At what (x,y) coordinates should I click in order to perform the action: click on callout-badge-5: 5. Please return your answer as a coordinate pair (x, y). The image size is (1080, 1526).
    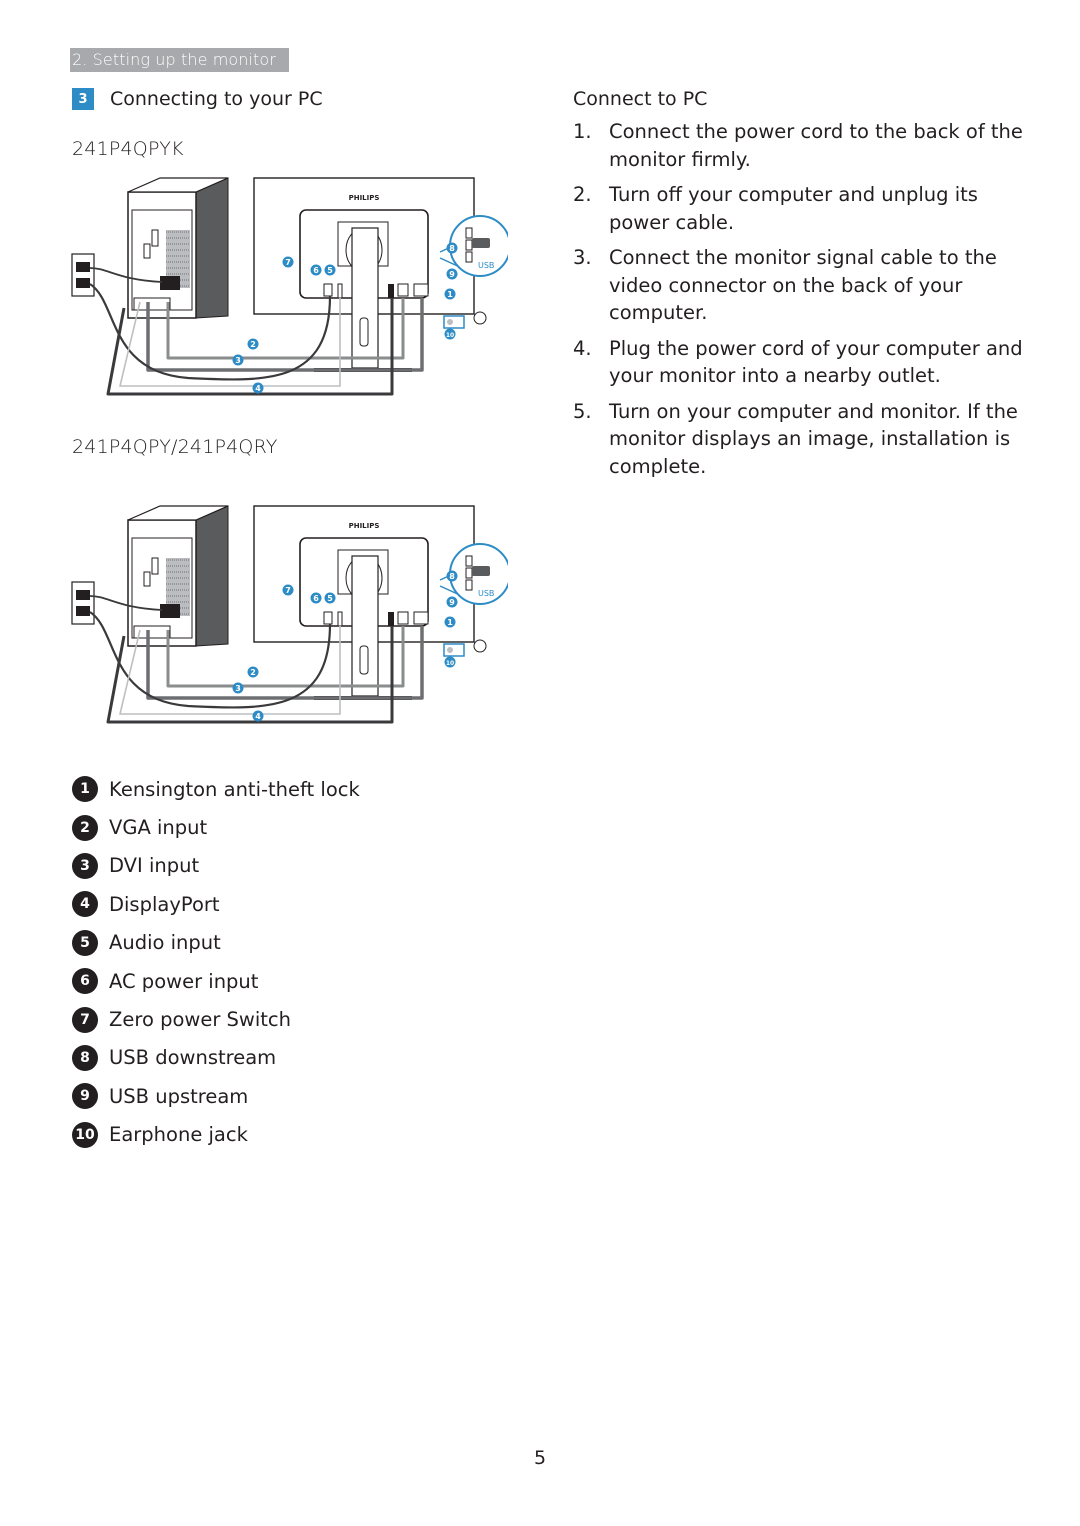
    Looking at the image, I should click on (330, 270).